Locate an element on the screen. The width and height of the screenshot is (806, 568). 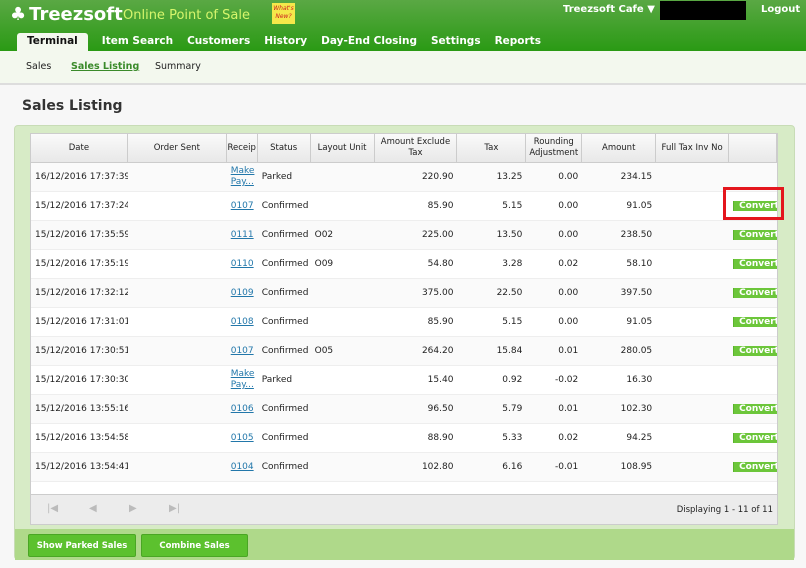
cell-ex: 220.90 is located at coordinates (416, 177).